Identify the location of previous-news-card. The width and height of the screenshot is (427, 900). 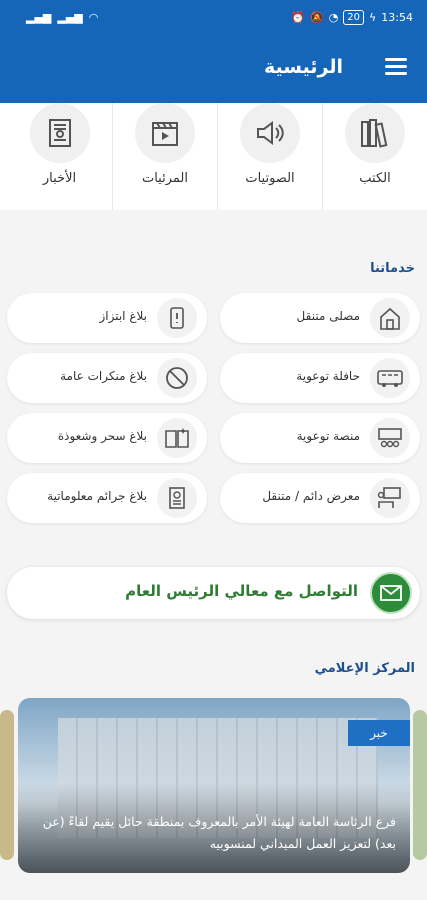
(7, 785).